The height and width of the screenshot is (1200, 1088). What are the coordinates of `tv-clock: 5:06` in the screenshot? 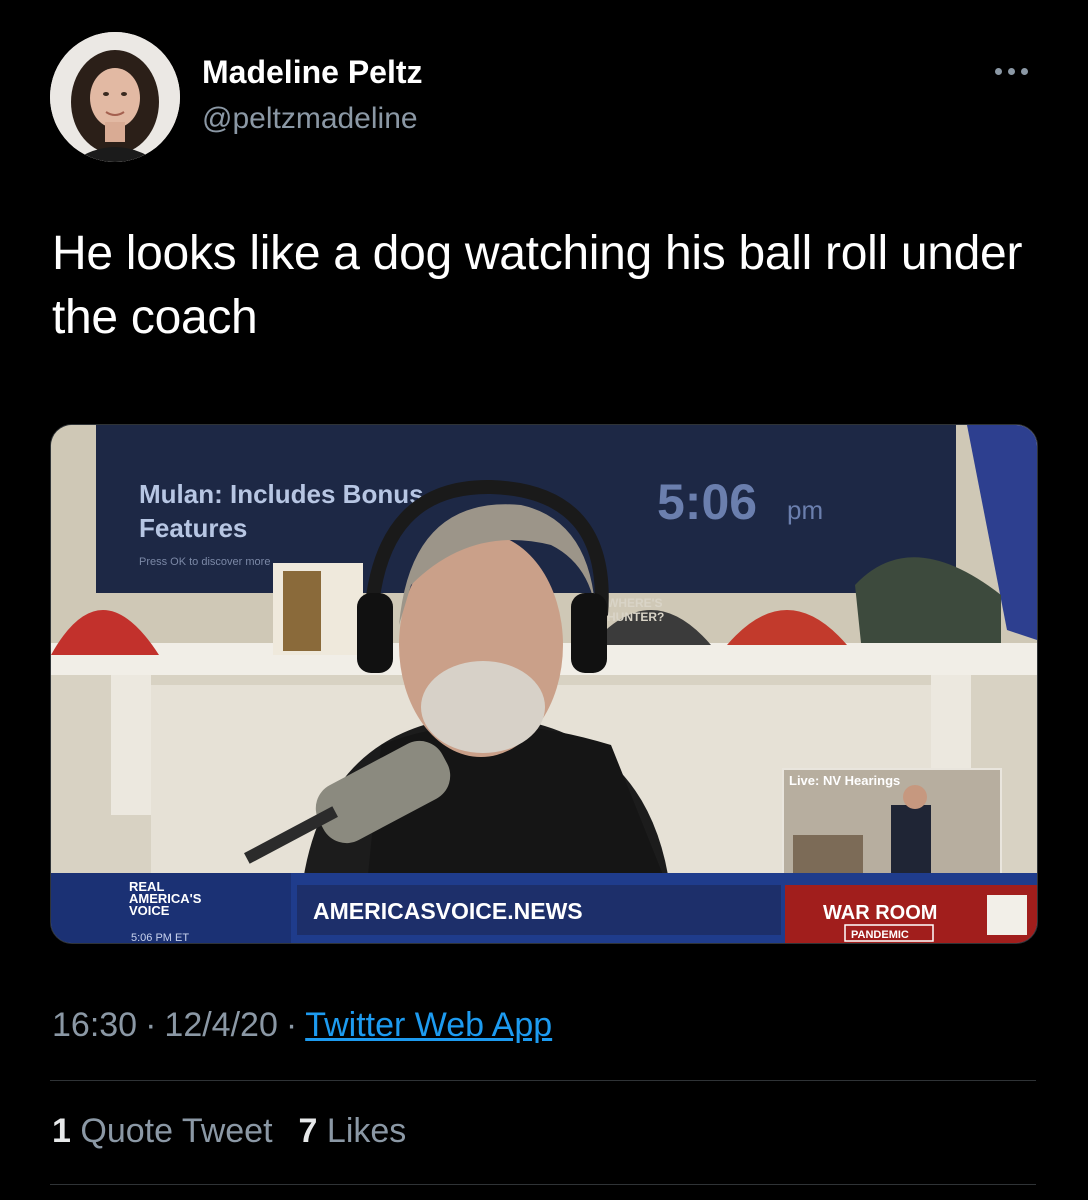 It's located at (707, 502).